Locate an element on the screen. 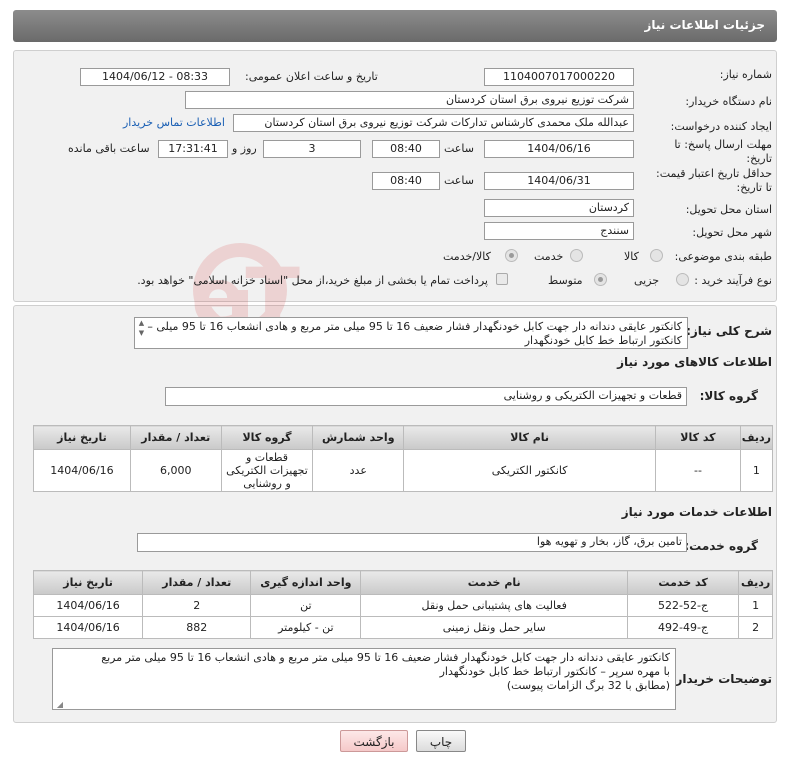 The height and width of the screenshot is (766, 788). validity-time-field: 08:40 is located at coordinates (406, 181).